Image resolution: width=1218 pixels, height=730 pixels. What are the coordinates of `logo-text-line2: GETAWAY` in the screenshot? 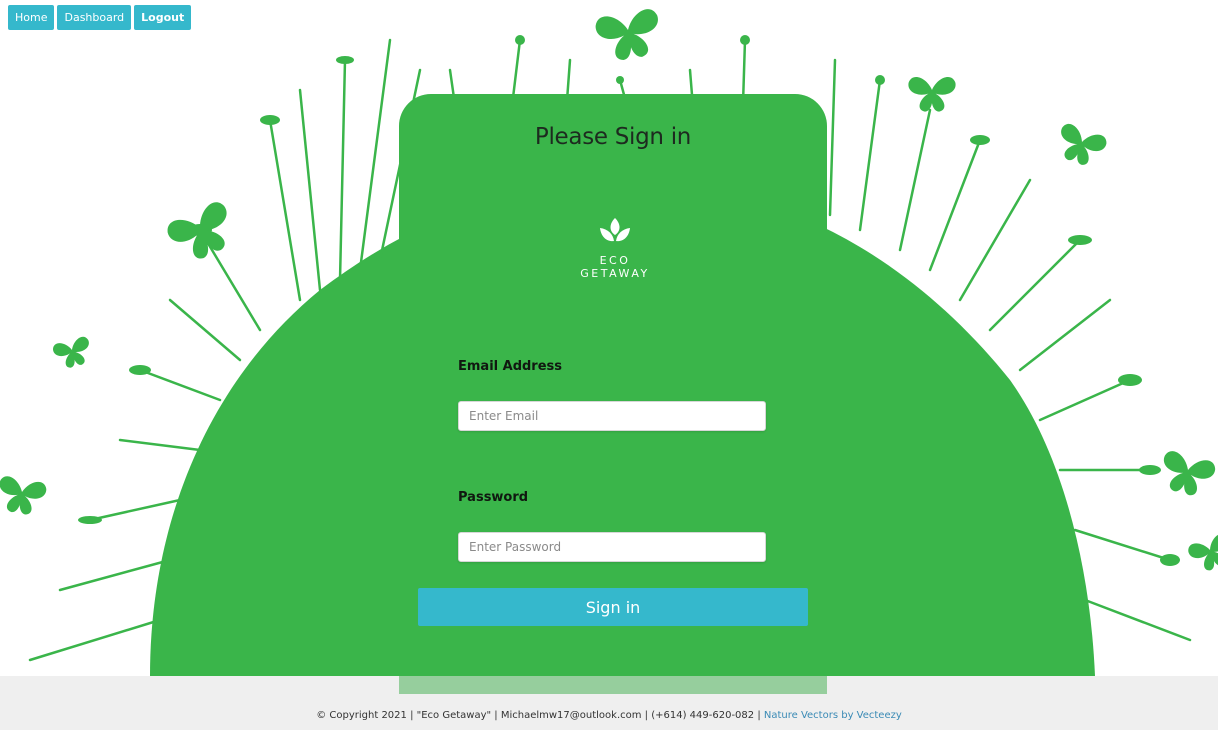 It's located at (615, 273).